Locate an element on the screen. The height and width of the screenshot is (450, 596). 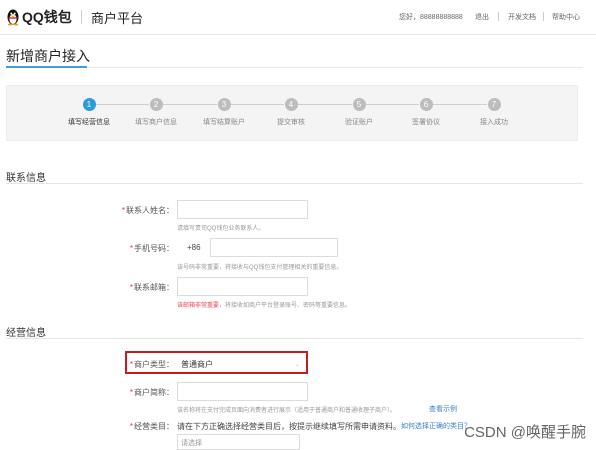
step-number: 3 is located at coordinates (224, 104).